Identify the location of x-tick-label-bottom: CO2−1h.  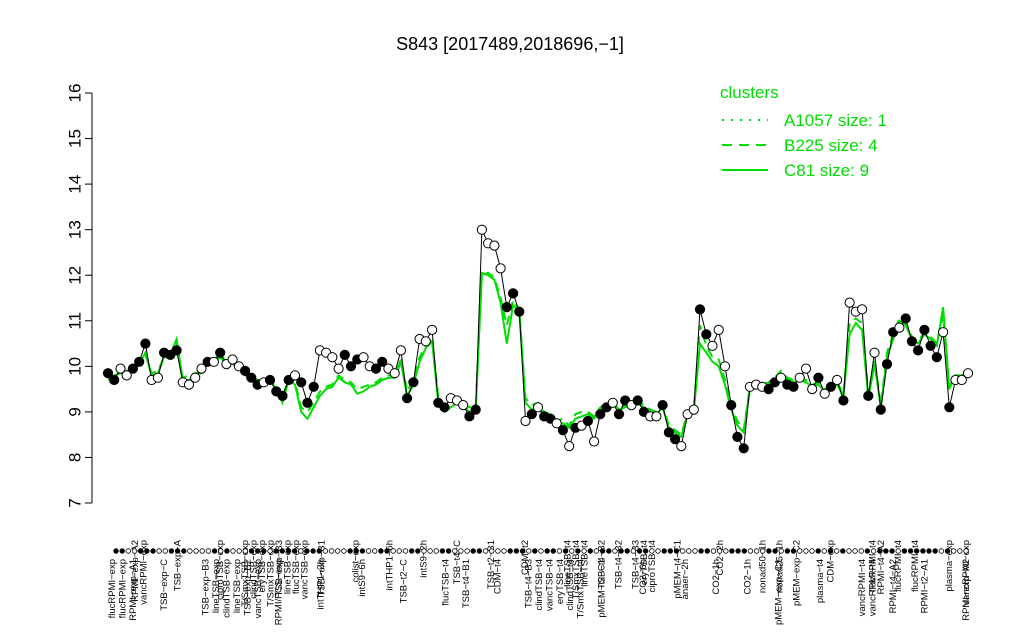
(747, 577).